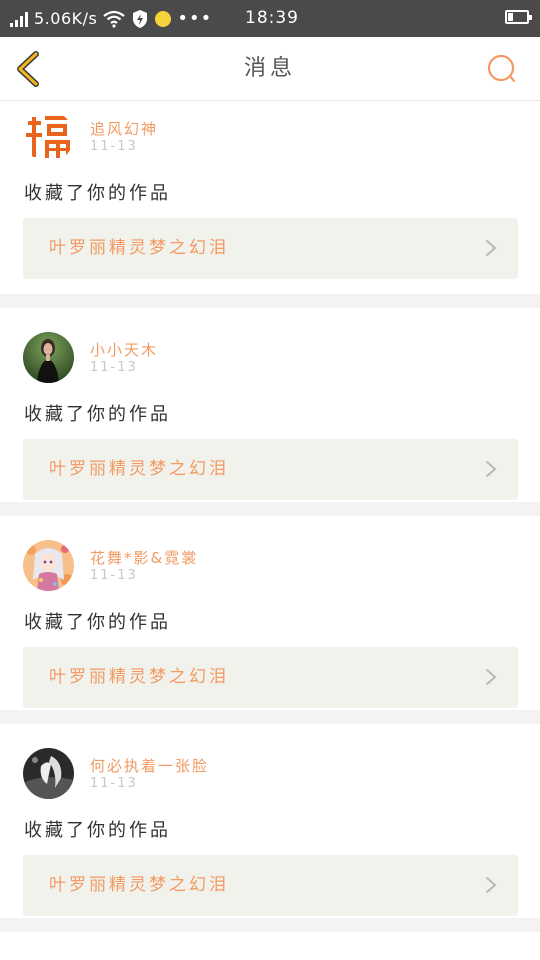 The height and width of the screenshot is (960, 540). I want to click on page-title: 消息, so click(269, 68).